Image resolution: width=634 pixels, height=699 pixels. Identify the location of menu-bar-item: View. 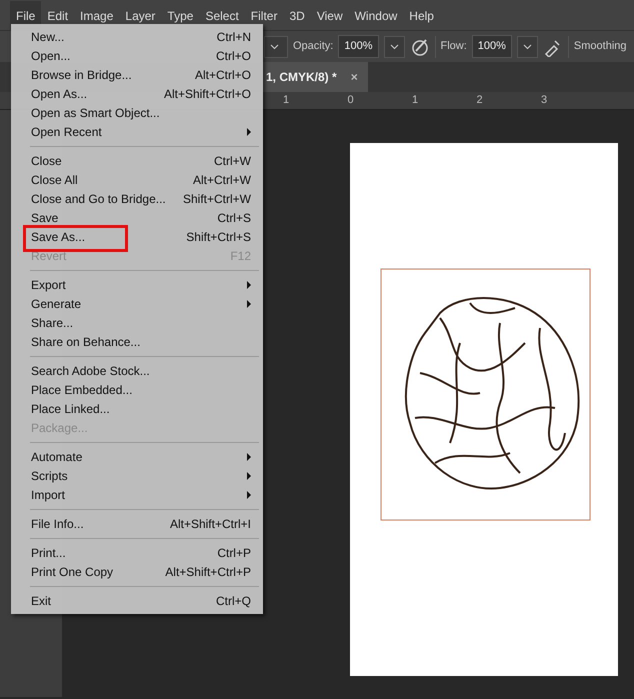
(329, 15).